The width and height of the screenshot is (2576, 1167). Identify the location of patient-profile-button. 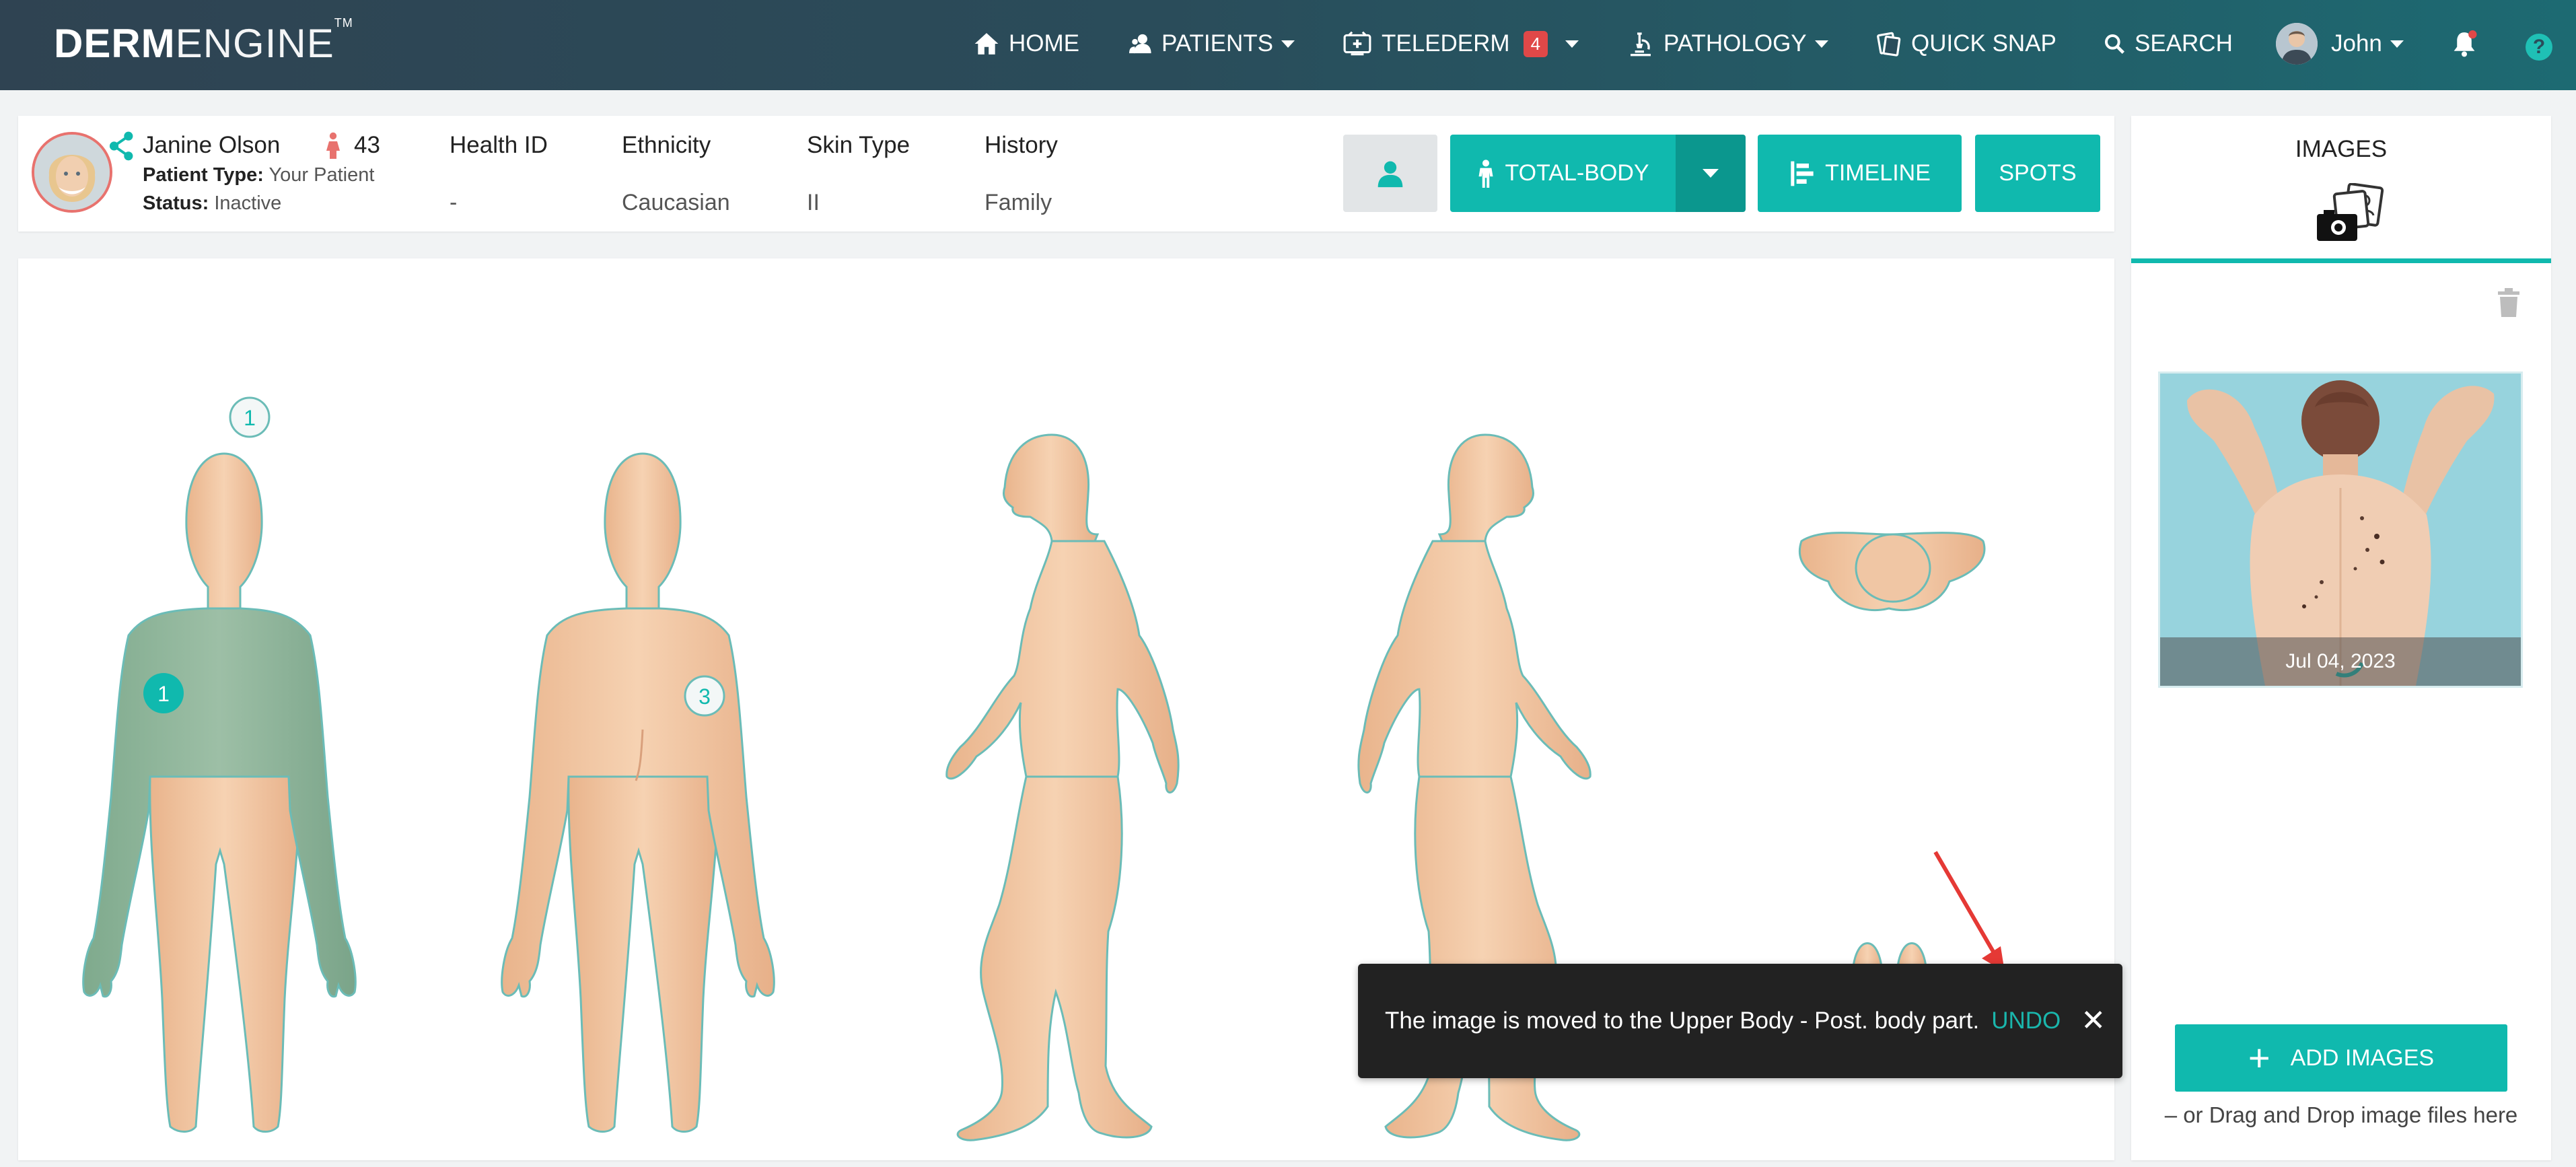
(1390, 173).